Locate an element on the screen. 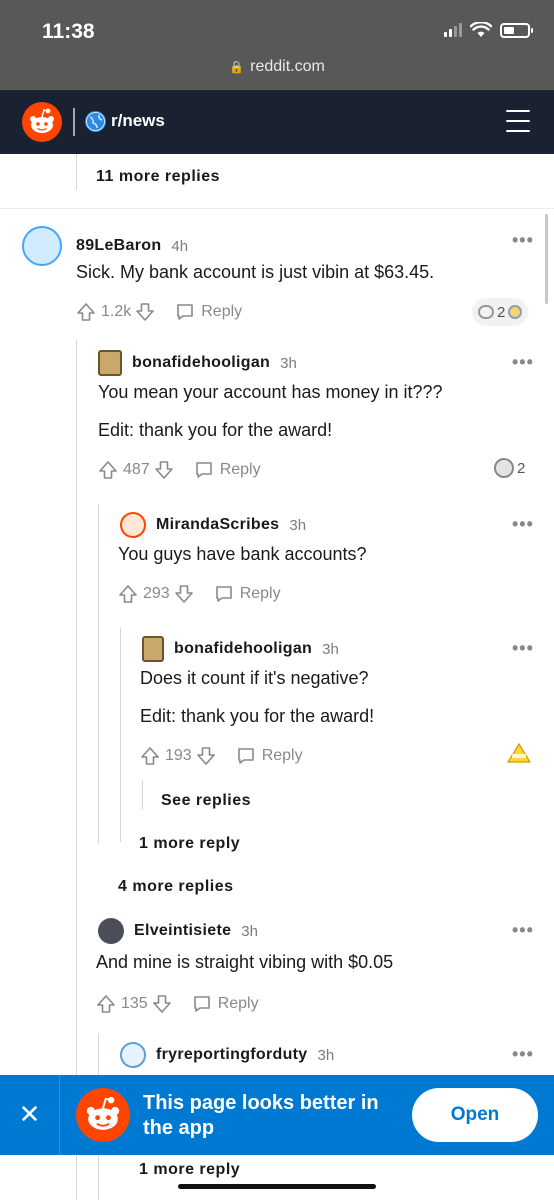 This screenshot has height=1200, width=554. comment-actions: 1.2k Reply is located at coordinates (159, 312).